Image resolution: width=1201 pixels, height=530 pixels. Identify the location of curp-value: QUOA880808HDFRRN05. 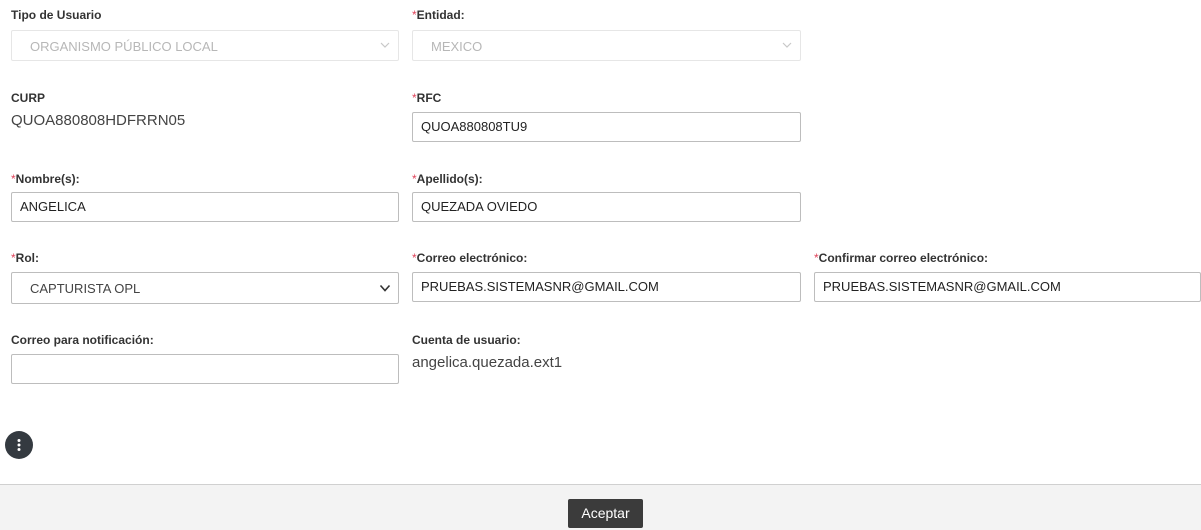
(98, 120).